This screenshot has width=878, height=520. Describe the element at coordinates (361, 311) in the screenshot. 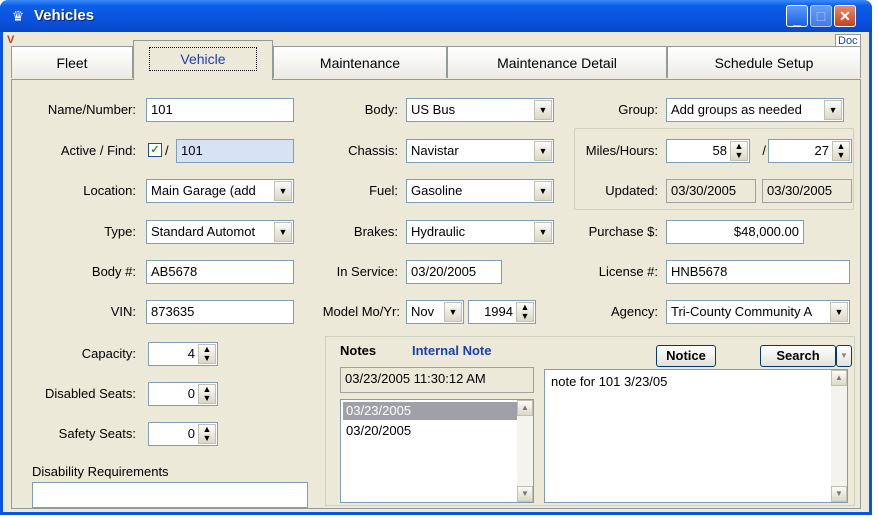

I see `model-mo-yr-label: Model Mo/Yr:` at that location.